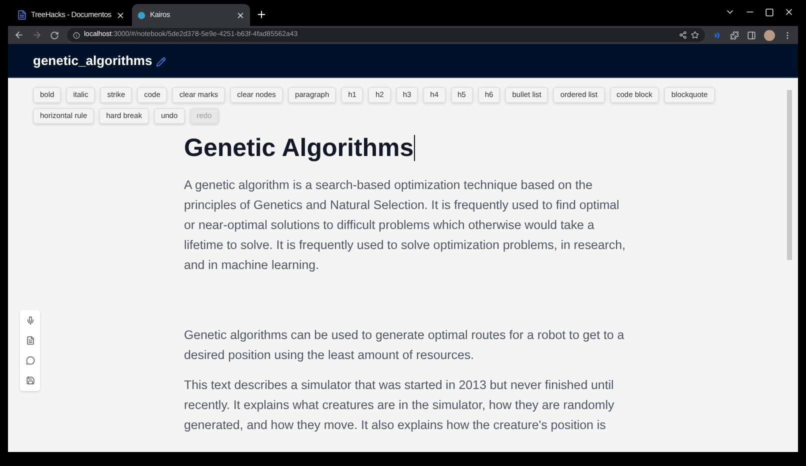 The height and width of the screenshot is (466, 806). Describe the element at coordinates (37, 35) in the screenshot. I see `forward-icon` at that location.